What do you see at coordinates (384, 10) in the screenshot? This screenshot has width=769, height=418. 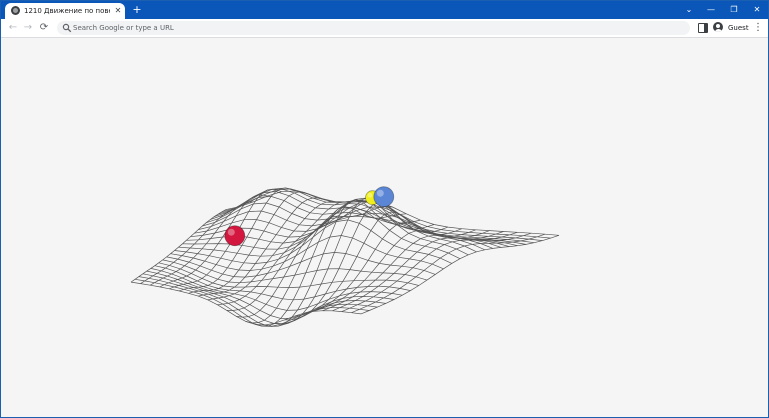 I see `title-bar: 1210 Движение по поверхности ✕ + ⌄ — ❐ ✕` at bounding box center [384, 10].